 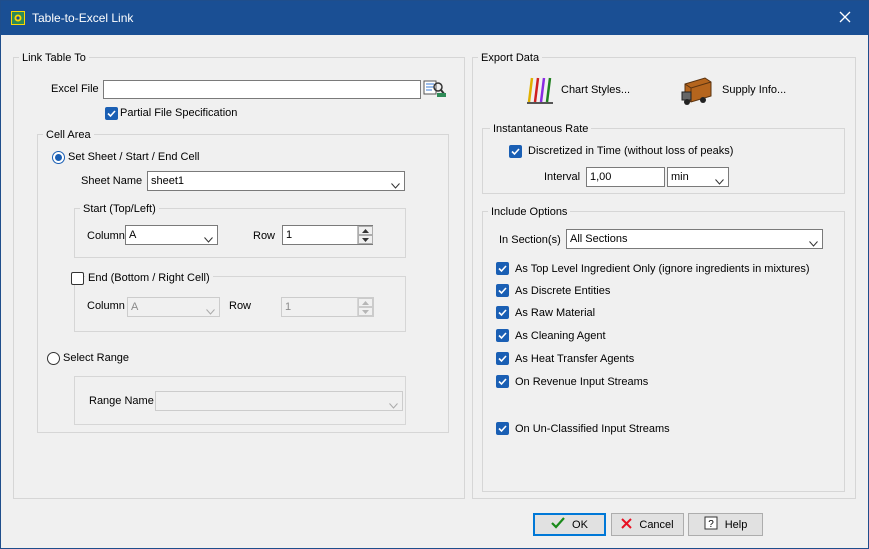 What do you see at coordinates (698, 177) in the screenshot?
I see `interval-unit-combo: min` at bounding box center [698, 177].